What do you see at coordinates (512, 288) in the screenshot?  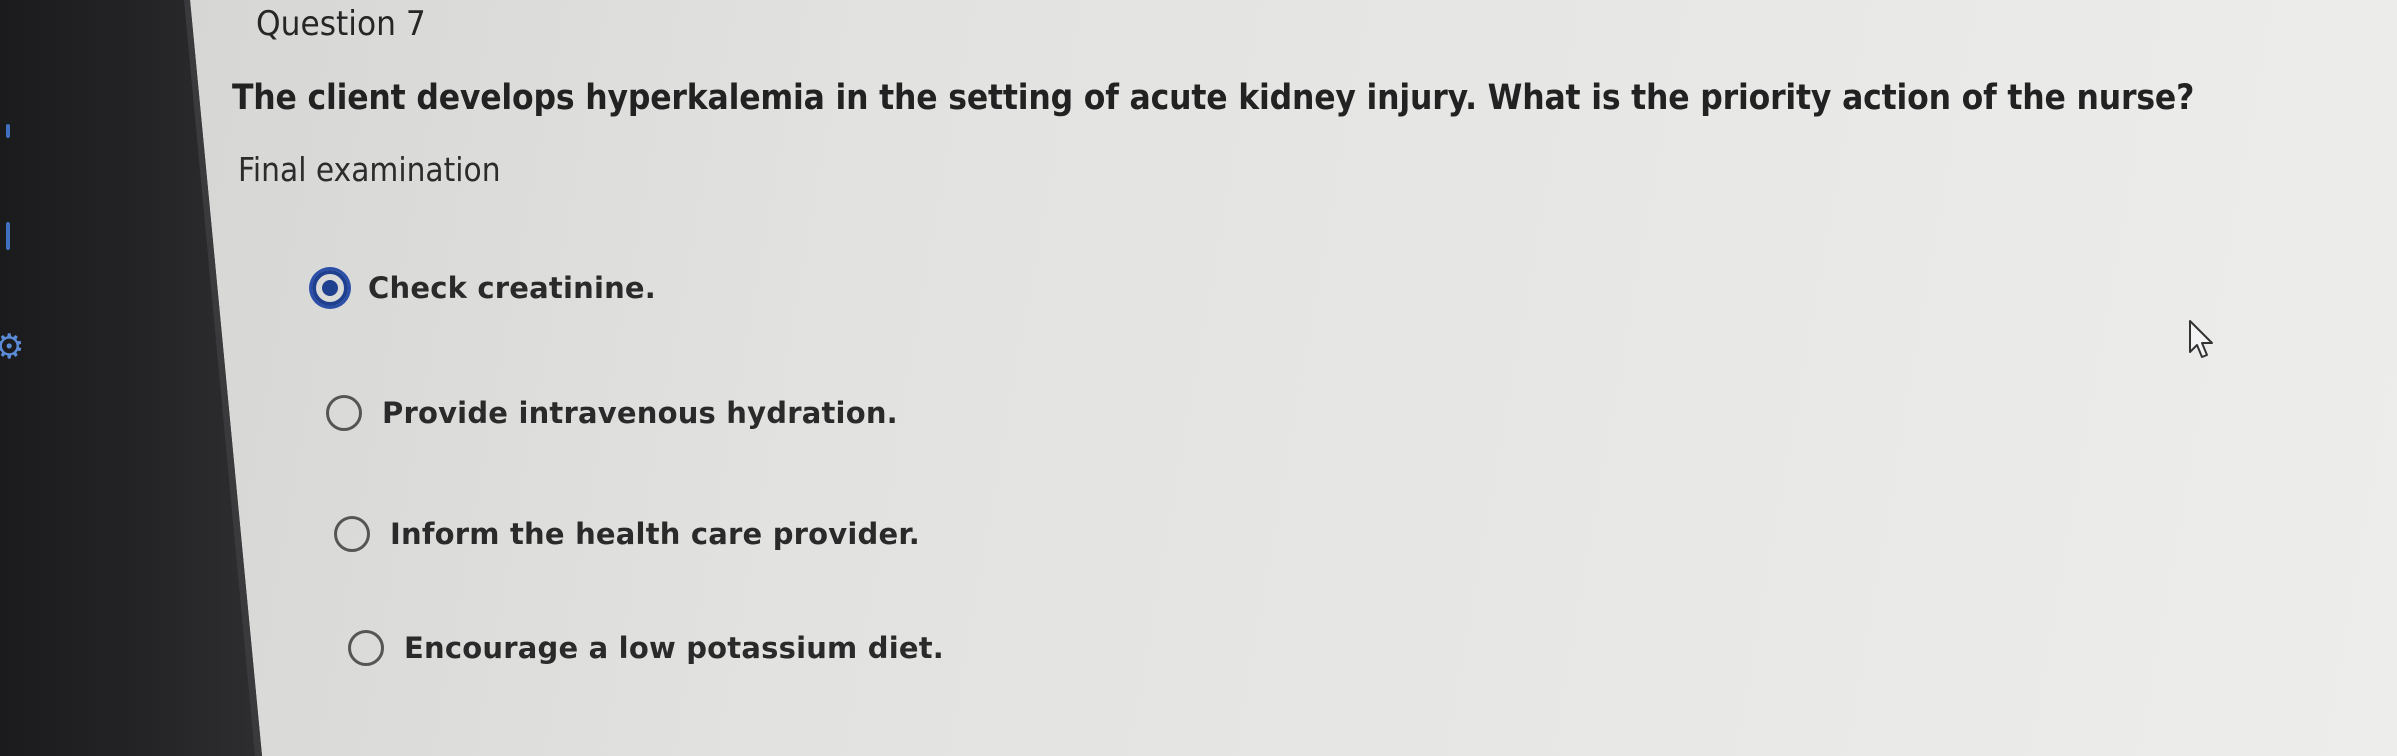 I see `answer-option-label: Check creatinine.` at bounding box center [512, 288].